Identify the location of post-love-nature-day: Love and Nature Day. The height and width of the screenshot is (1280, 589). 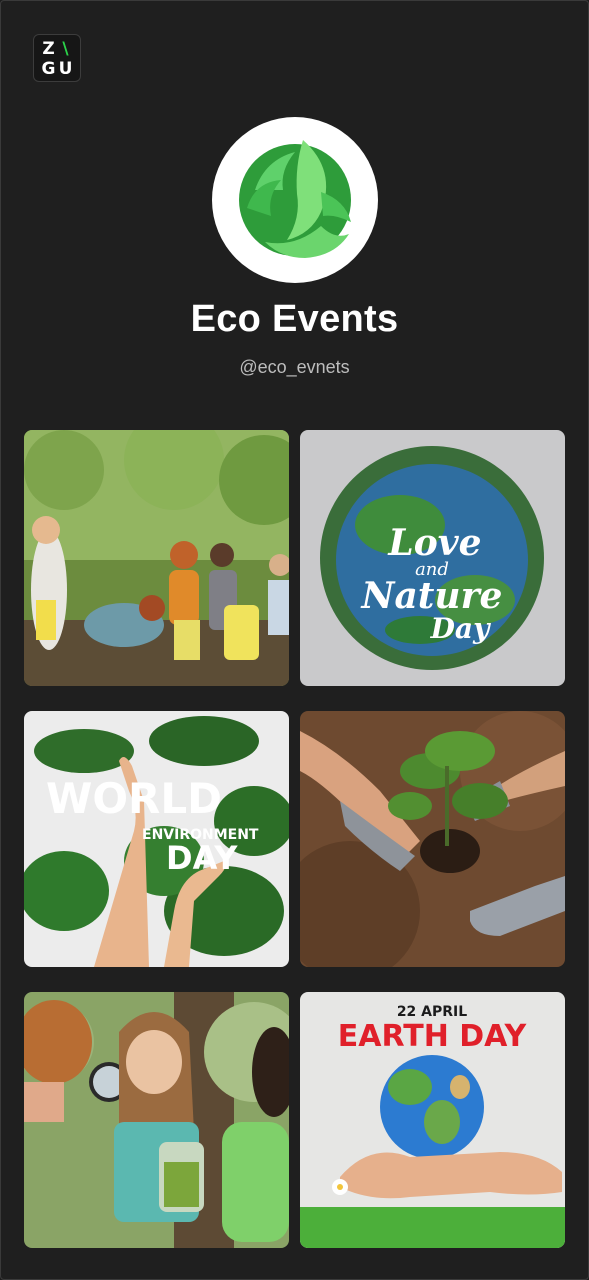
(432, 558).